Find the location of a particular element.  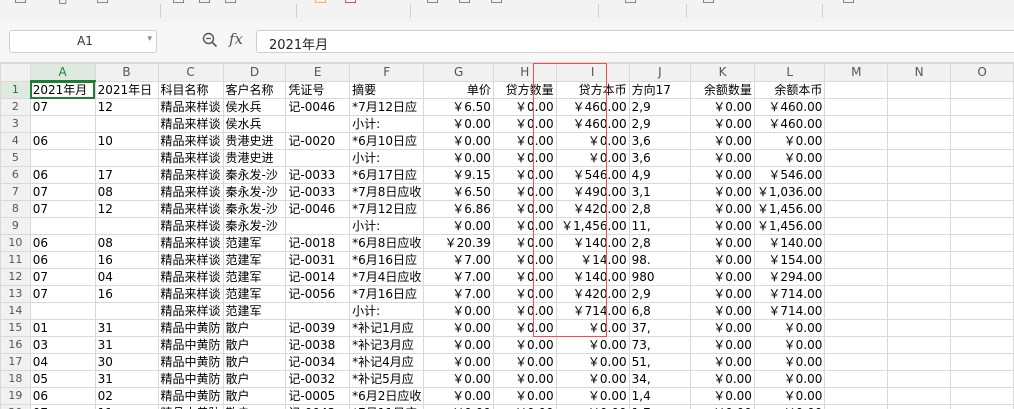

cell: 16 is located at coordinates (126, 260).